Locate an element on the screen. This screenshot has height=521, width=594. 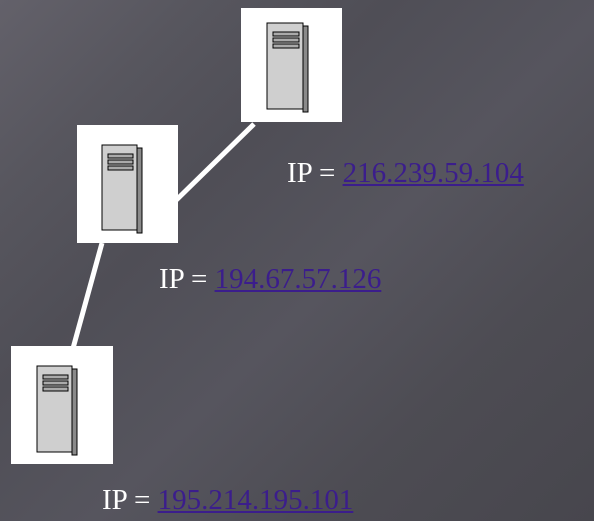
ip-link-mid: 194.67.57.126 is located at coordinates (298, 279).